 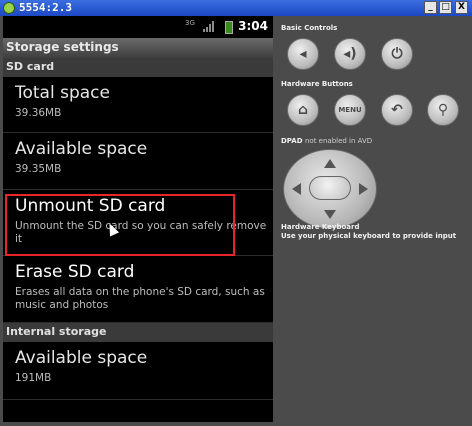 I want to click on list-item-total-space: Total space 39.36MB, so click(x=138, y=105).